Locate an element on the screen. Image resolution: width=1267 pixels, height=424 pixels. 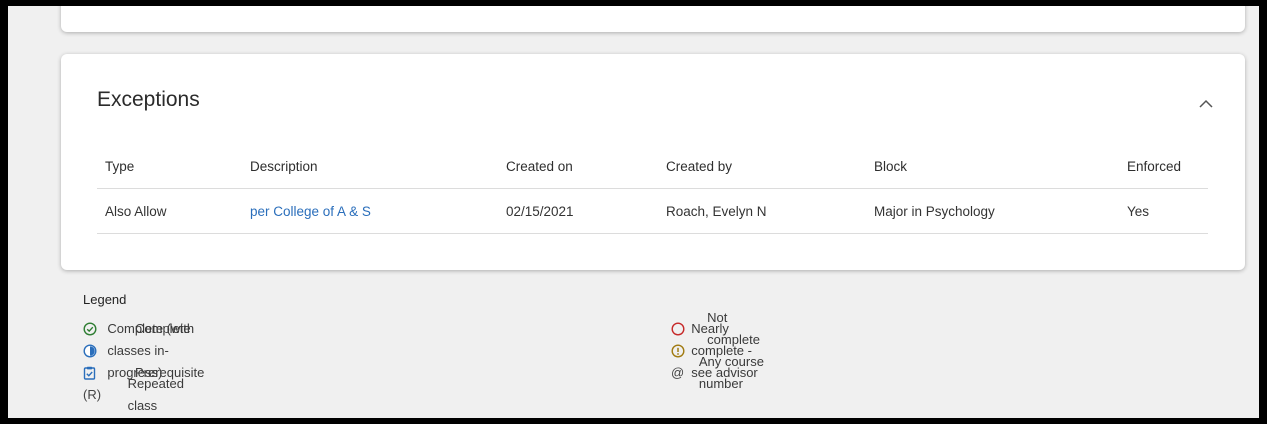
column-header-enforced: Enforced is located at coordinates (1163, 166).